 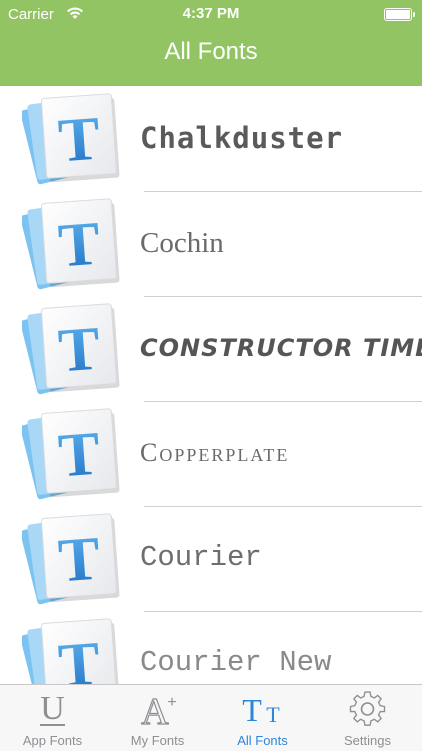 What do you see at coordinates (155, 710) in the screenshot?
I see `svg-text: A` at bounding box center [155, 710].